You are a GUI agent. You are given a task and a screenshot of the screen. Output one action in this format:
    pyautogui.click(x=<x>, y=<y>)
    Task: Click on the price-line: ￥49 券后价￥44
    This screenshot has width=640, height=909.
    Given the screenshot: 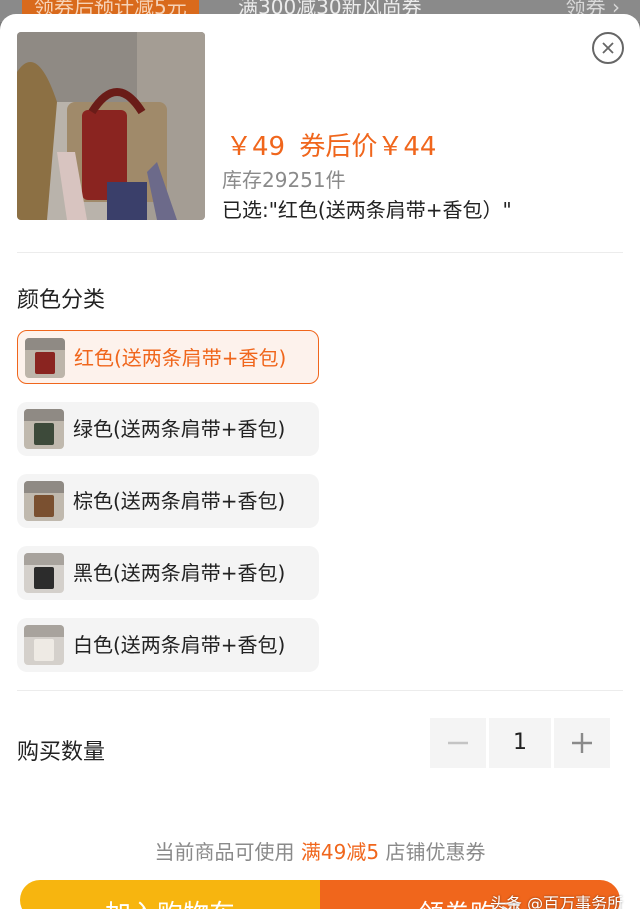 What is the action you would take?
    pyautogui.click(x=334, y=144)
    